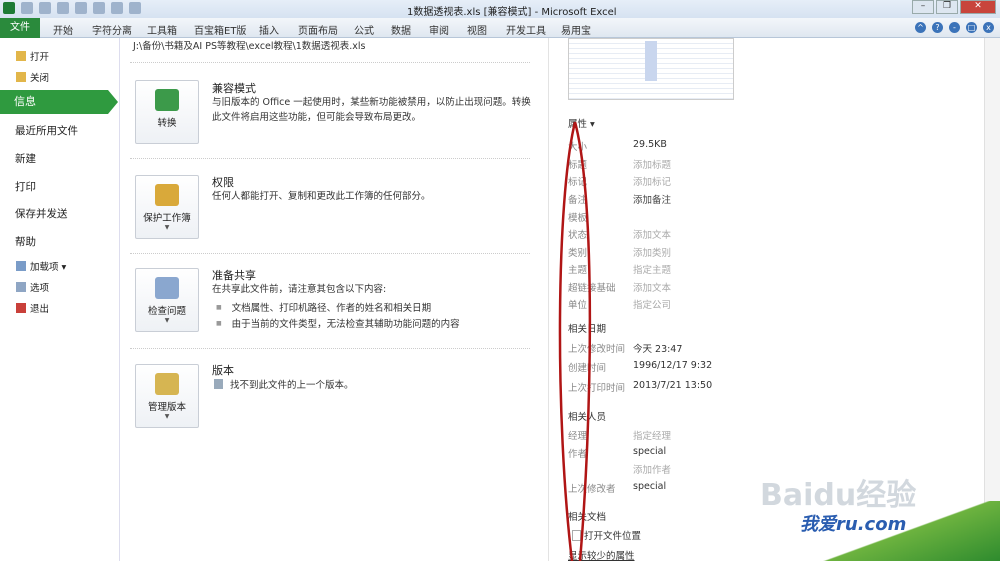 The image size is (1000, 562). I want to click on nav-close: 关闭, so click(32, 77).